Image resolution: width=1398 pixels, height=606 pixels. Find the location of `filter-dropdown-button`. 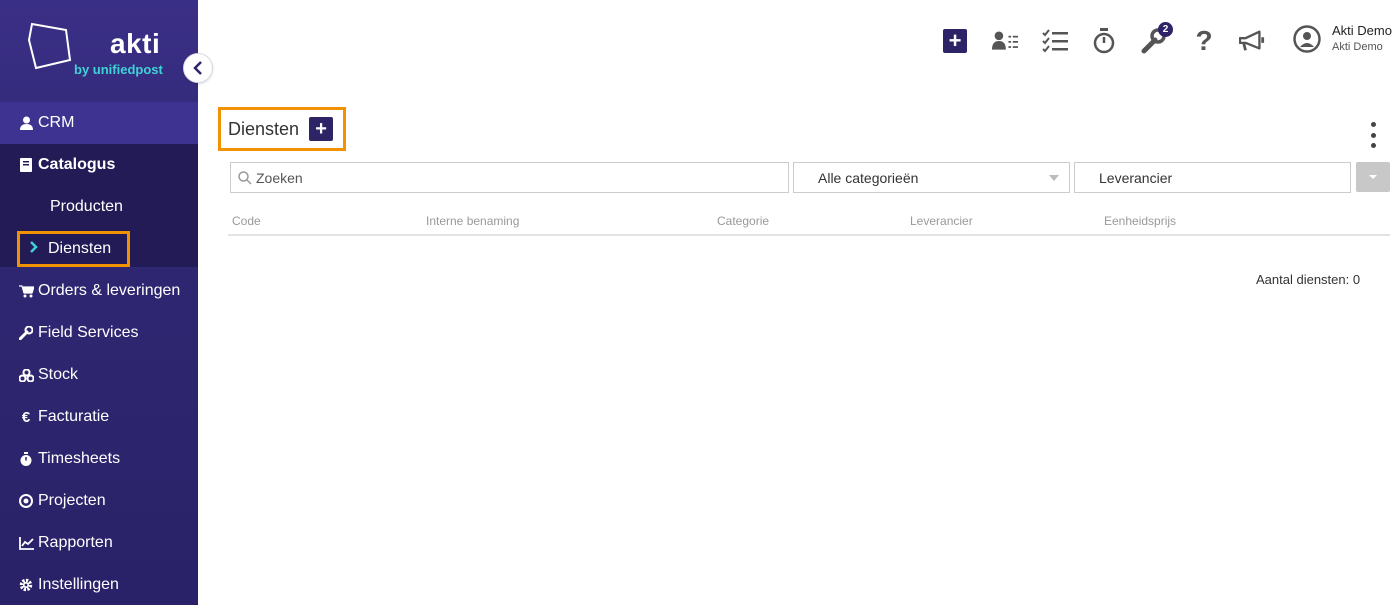

filter-dropdown-button is located at coordinates (1373, 177).